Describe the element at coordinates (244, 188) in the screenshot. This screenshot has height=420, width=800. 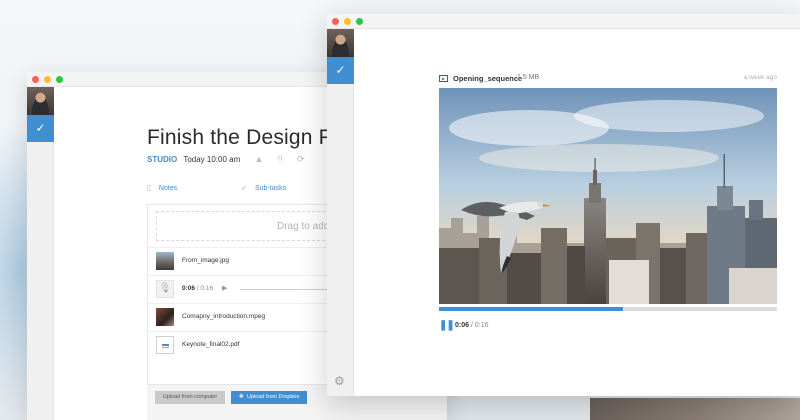
I see `subtasks-icon: ✓` at that location.